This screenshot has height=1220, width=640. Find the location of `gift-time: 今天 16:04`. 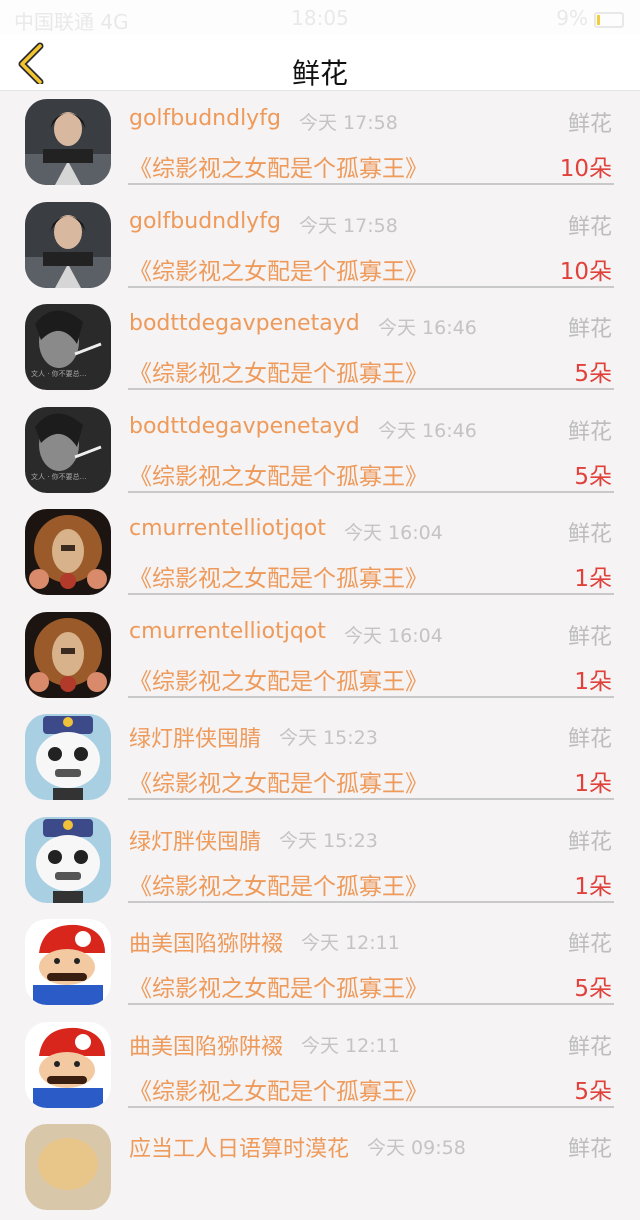

gift-time: 今天 16:04 is located at coordinates (393, 635).